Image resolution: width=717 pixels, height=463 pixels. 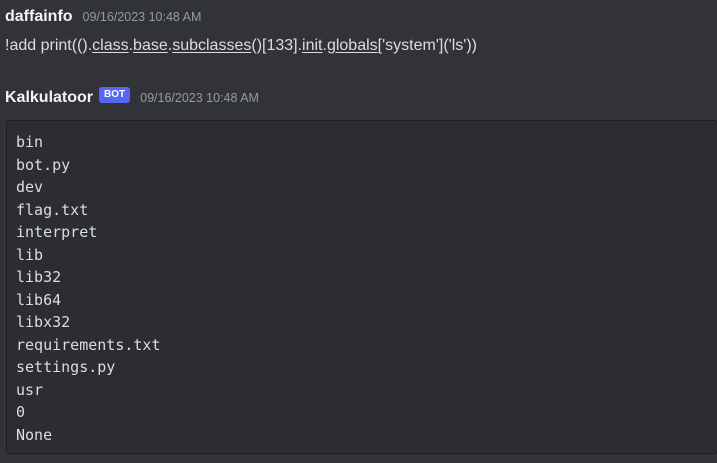 I want to click on code-line: bin, so click(x=30, y=142).